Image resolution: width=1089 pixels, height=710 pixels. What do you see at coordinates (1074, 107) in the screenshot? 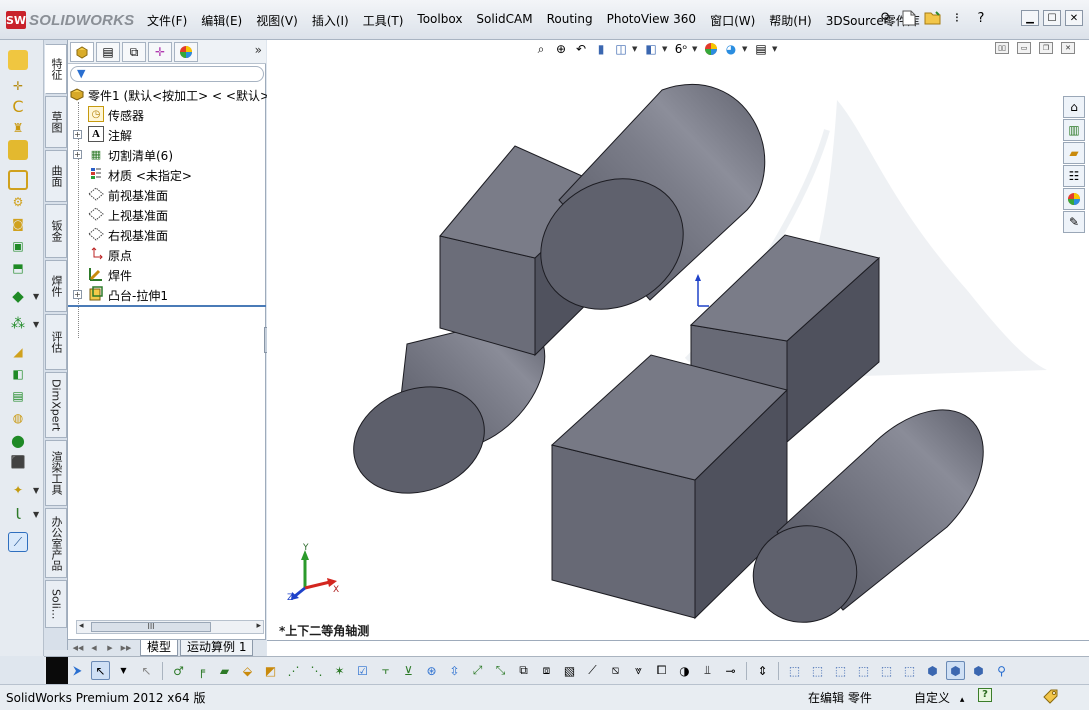
I see `solidworks-resources-icon: ⌂` at bounding box center [1074, 107].